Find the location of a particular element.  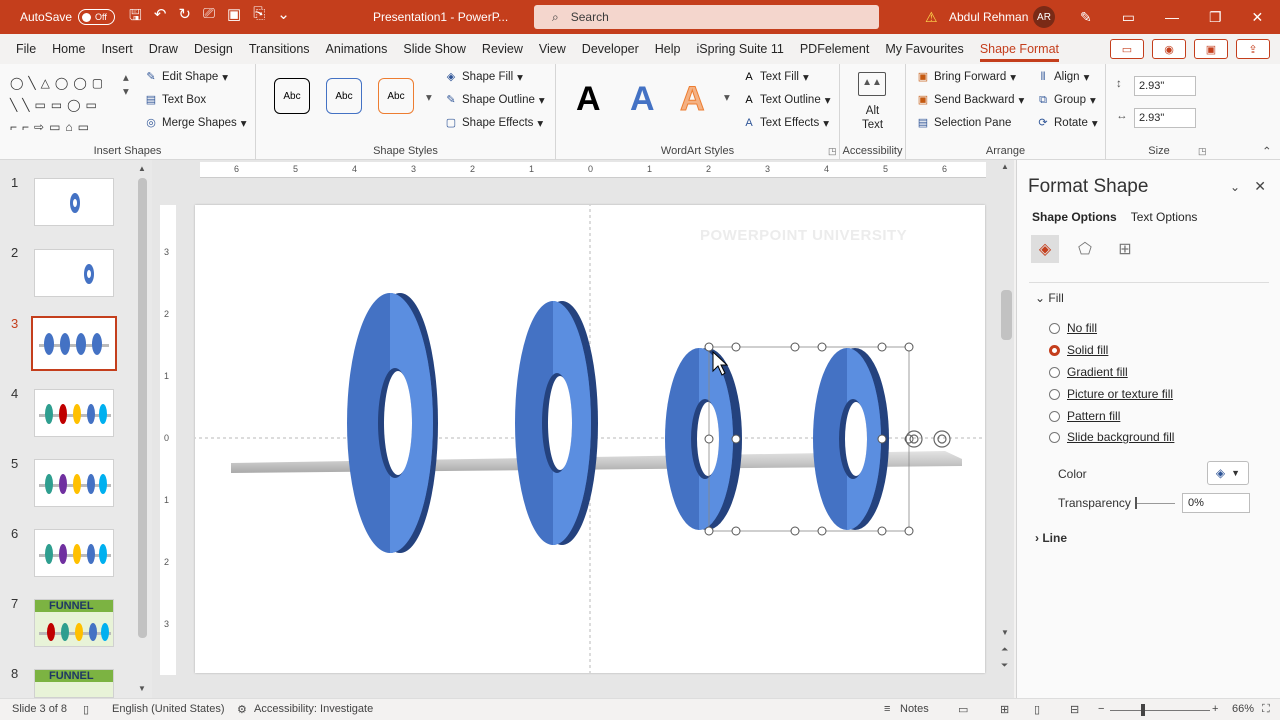

fill-line-icon: ◈ is located at coordinates (1045, 249).